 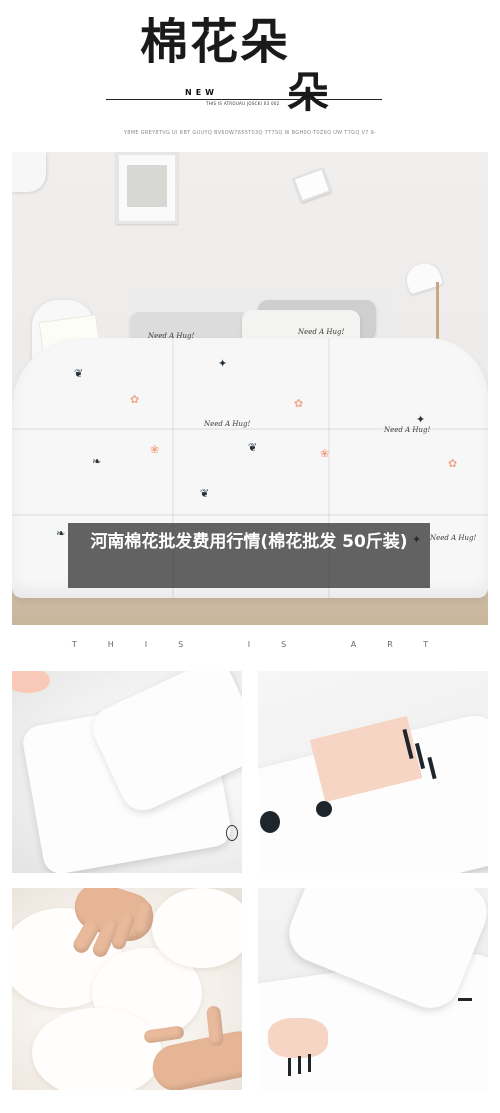 What do you see at coordinates (147, 188) in the screenshot?
I see `wall-frame` at bounding box center [147, 188].